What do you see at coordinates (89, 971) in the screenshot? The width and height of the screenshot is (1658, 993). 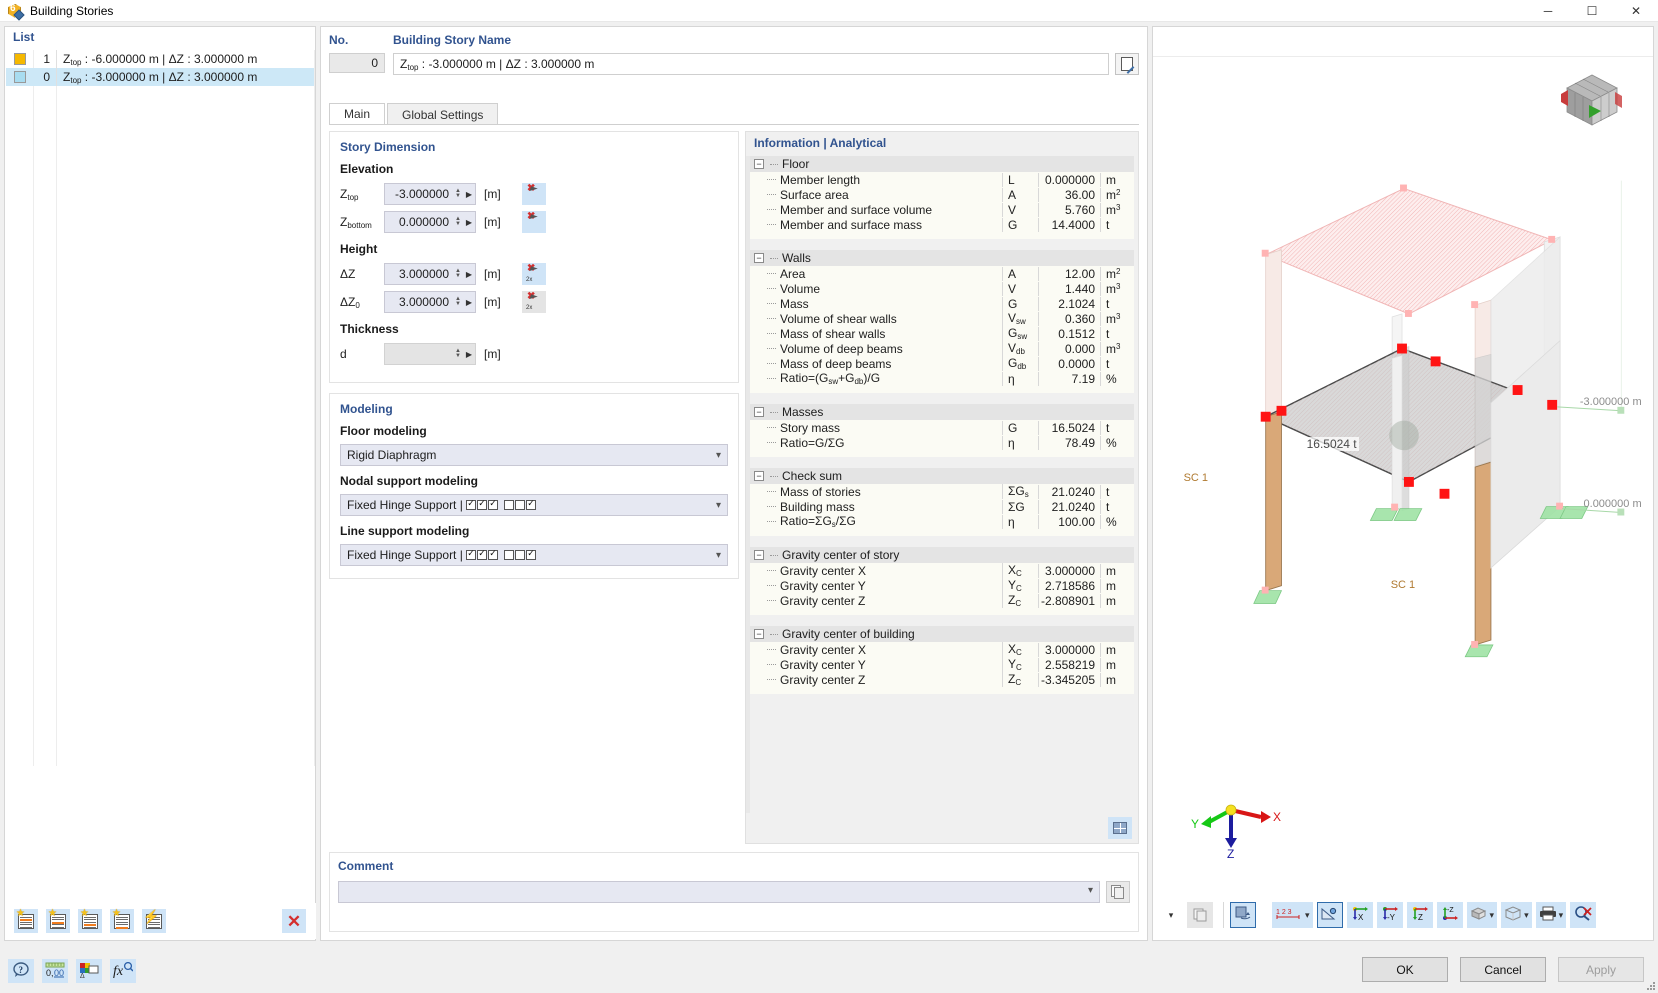 I see `display-properties-button: Δ` at bounding box center [89, 971].